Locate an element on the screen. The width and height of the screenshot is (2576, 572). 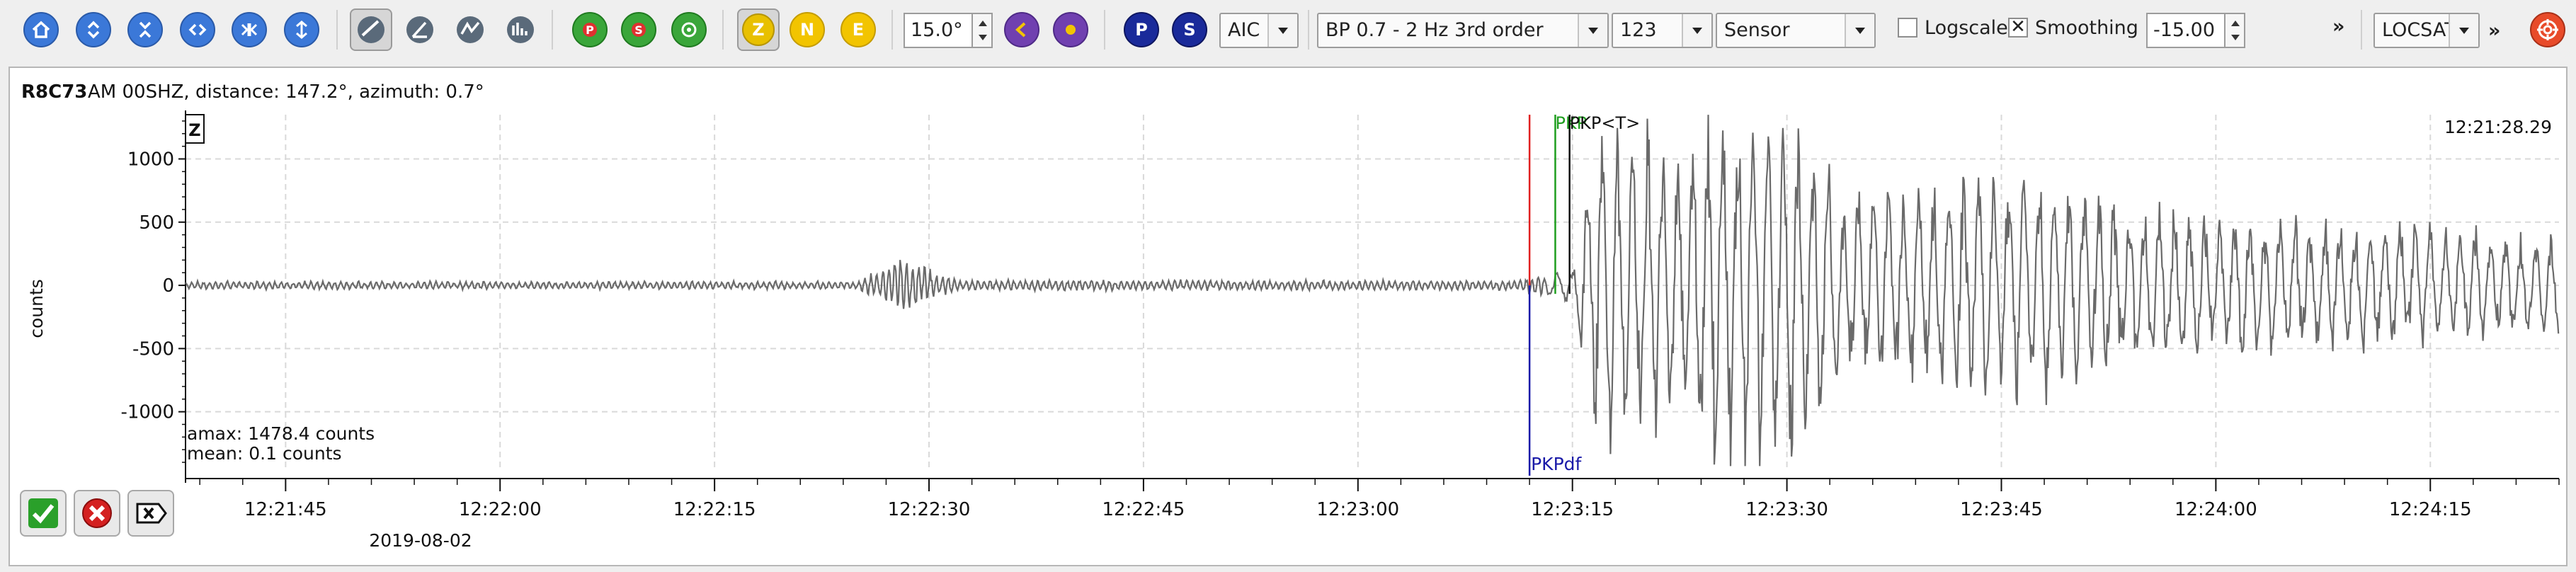
amax-label: amax: 1478.4 counts is located at coordinates (281, 433).